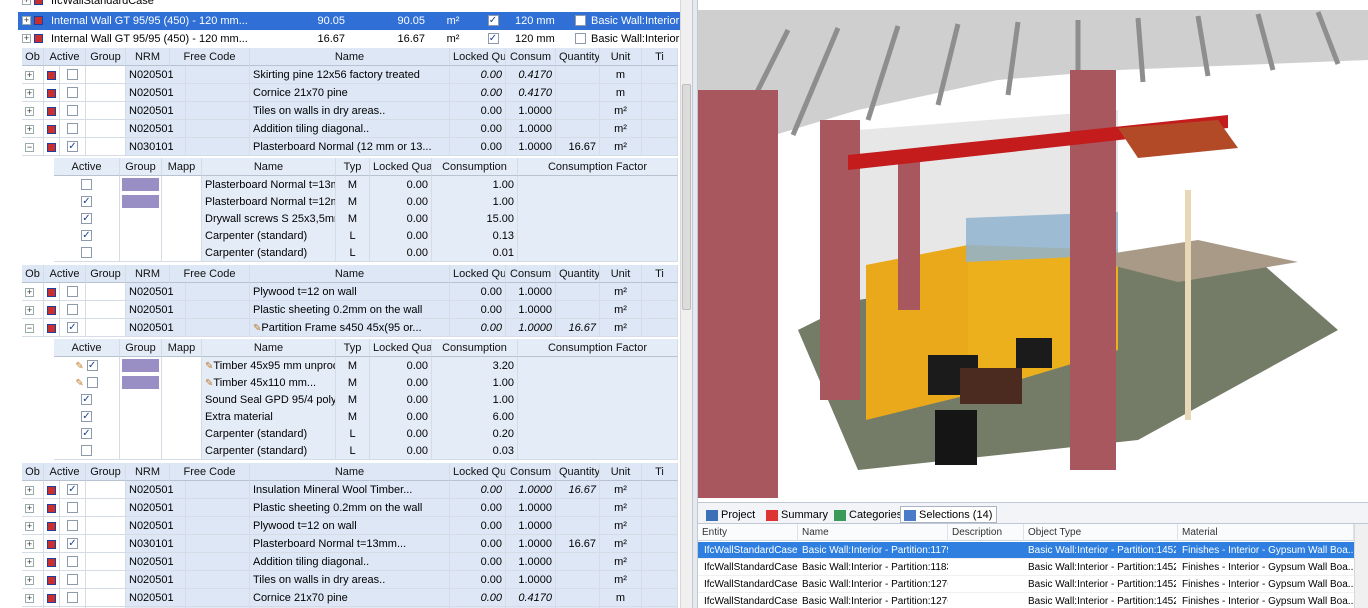 The image size is (1368, 608). What do you see at coordinates (353, 167) in the screenshot?
I see `component-column-header: Typ` at bounding box center [353, 167].